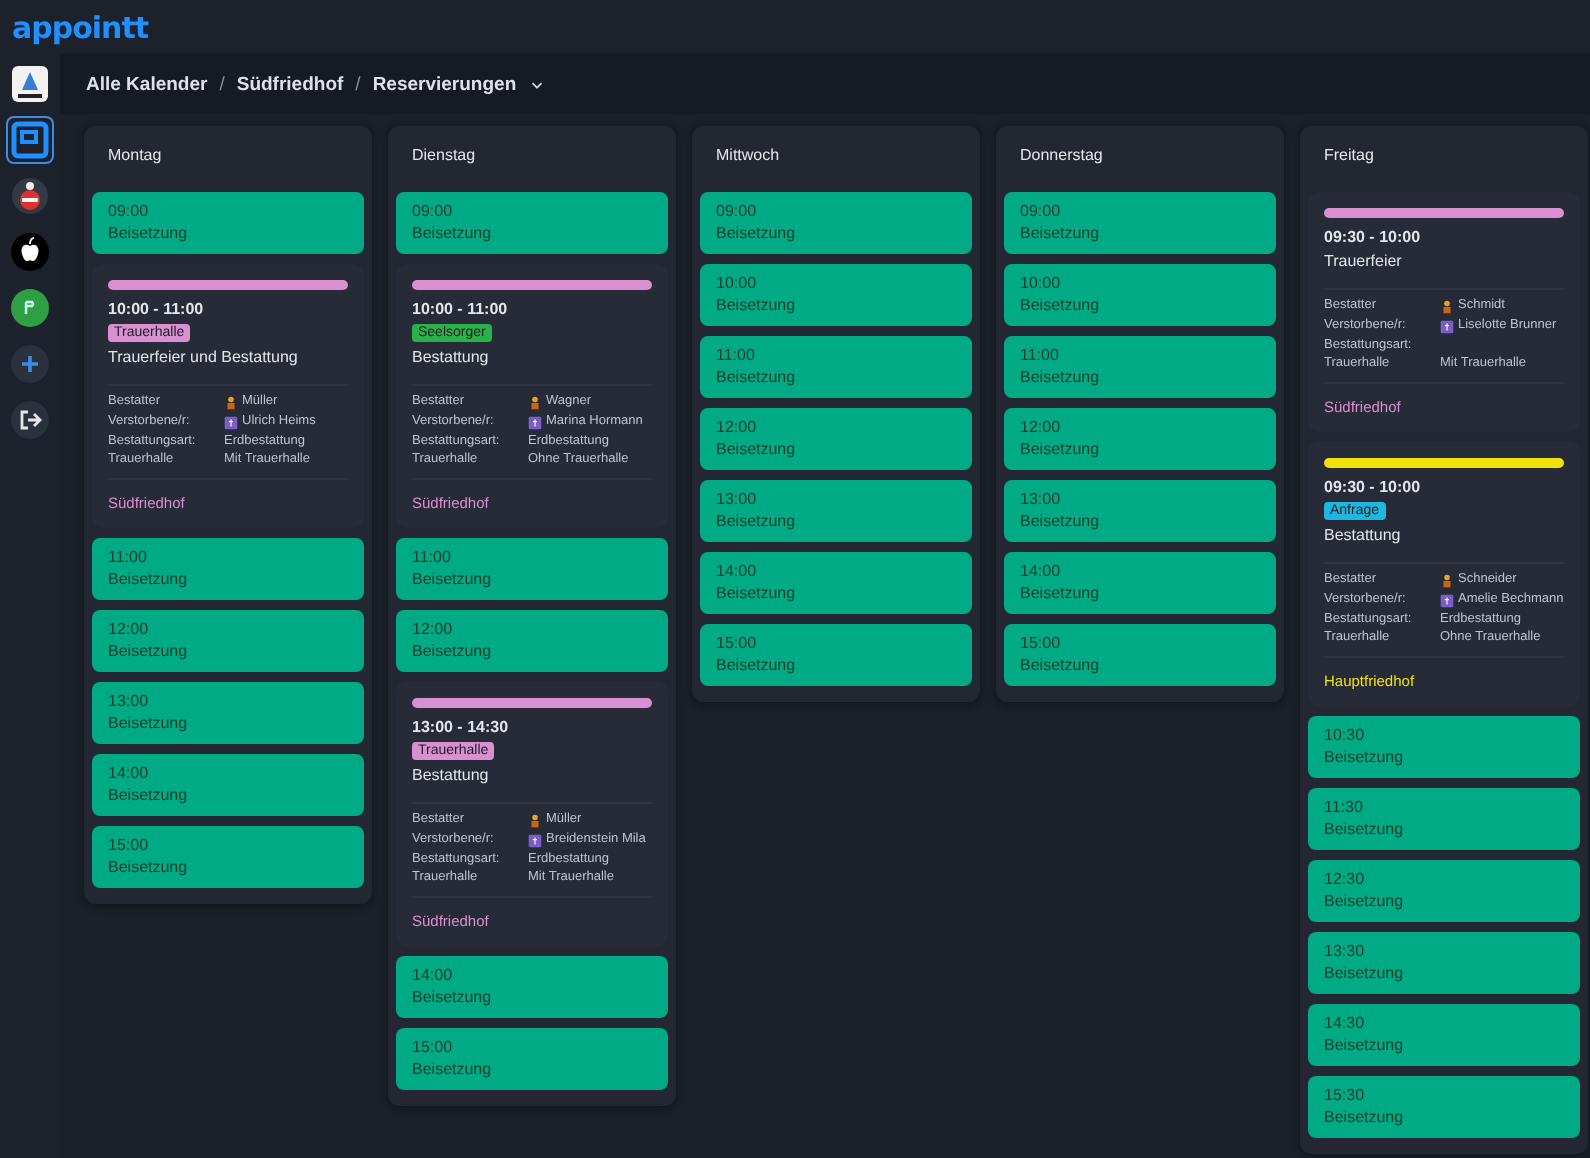 The image size is (1590, 1158). What do you see at coordinates (1444, 891) in the screenshot?
I see `free-slot-card: 12:30 Beisetzung` at bounding box center [1444, 891].